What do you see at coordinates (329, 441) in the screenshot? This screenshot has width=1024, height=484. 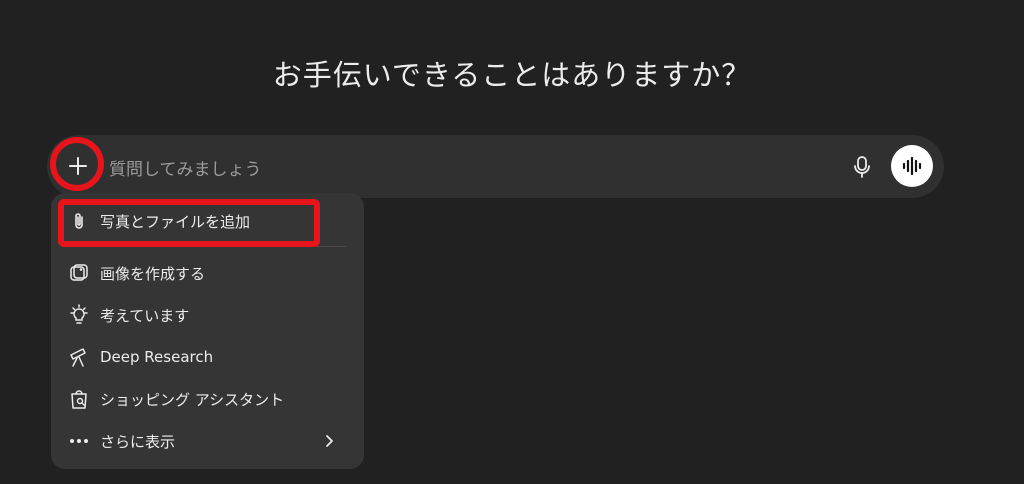 I see `chevron-right-icon` at bounding box center [329, 441].